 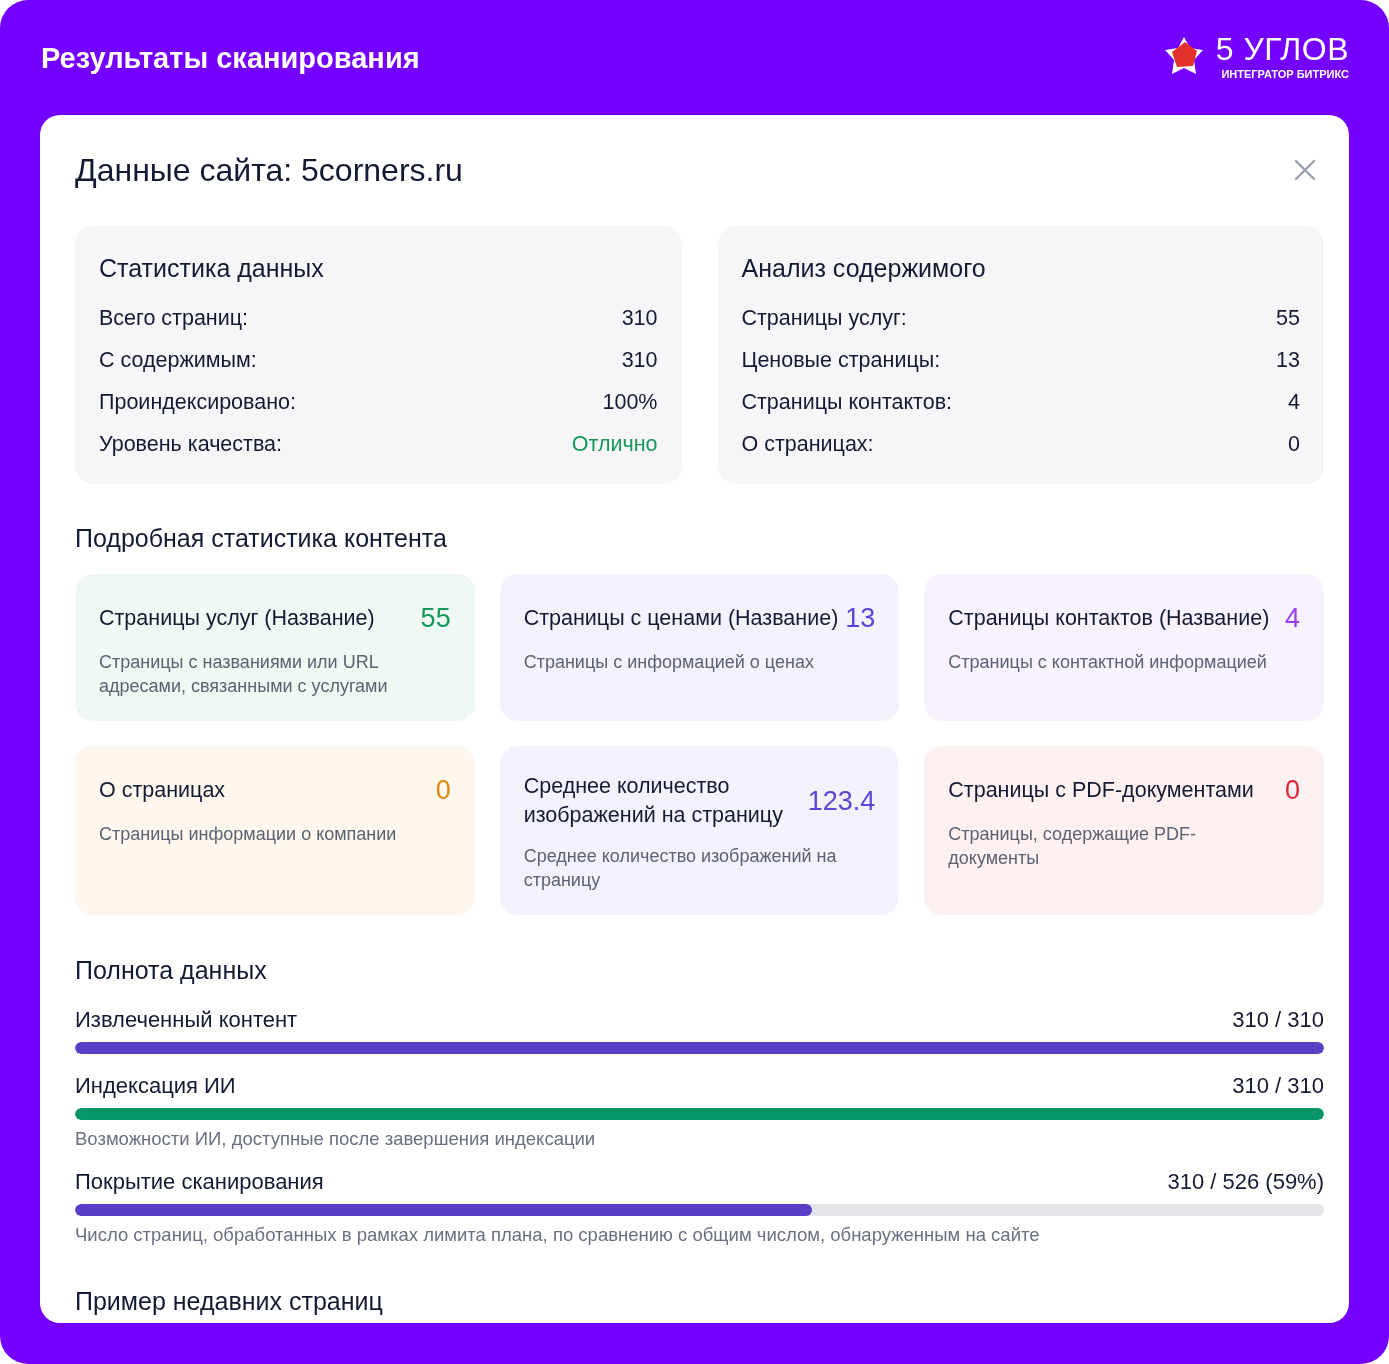 What do you see at coordinates (237, 618) in the screenshot?
I see `metric-title: Страницы услуг (Название)` at bounding box center [237, 618].